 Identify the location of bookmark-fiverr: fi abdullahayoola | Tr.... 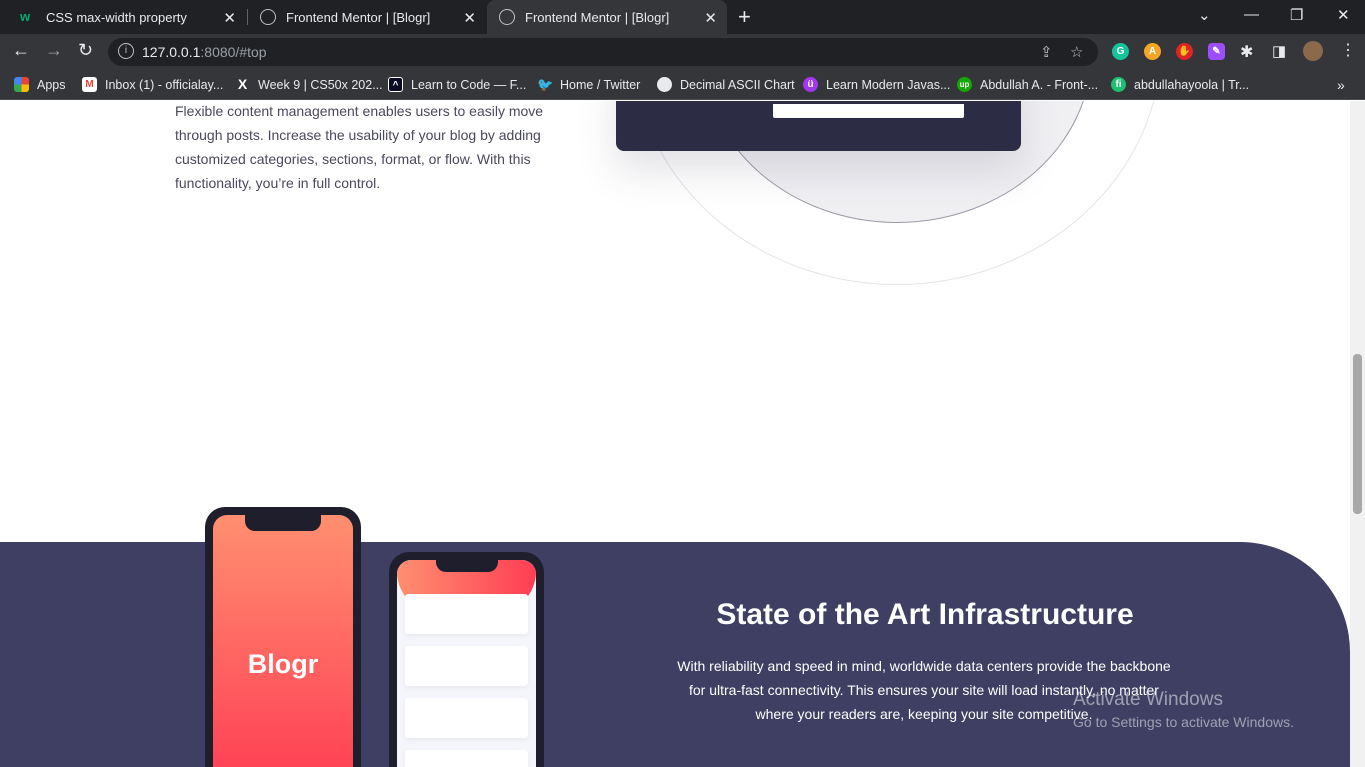
(1180, 84).